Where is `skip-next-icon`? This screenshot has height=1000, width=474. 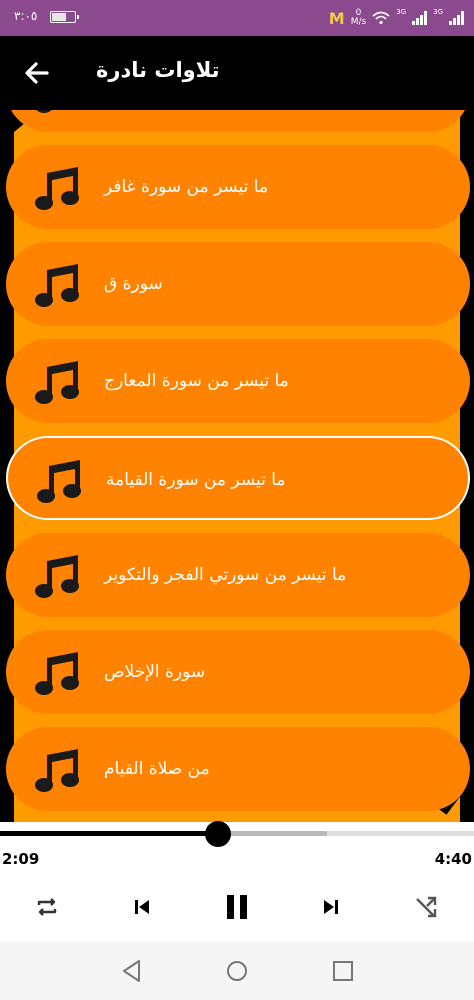 skip-next-icon is located at coordinates (331, 907).